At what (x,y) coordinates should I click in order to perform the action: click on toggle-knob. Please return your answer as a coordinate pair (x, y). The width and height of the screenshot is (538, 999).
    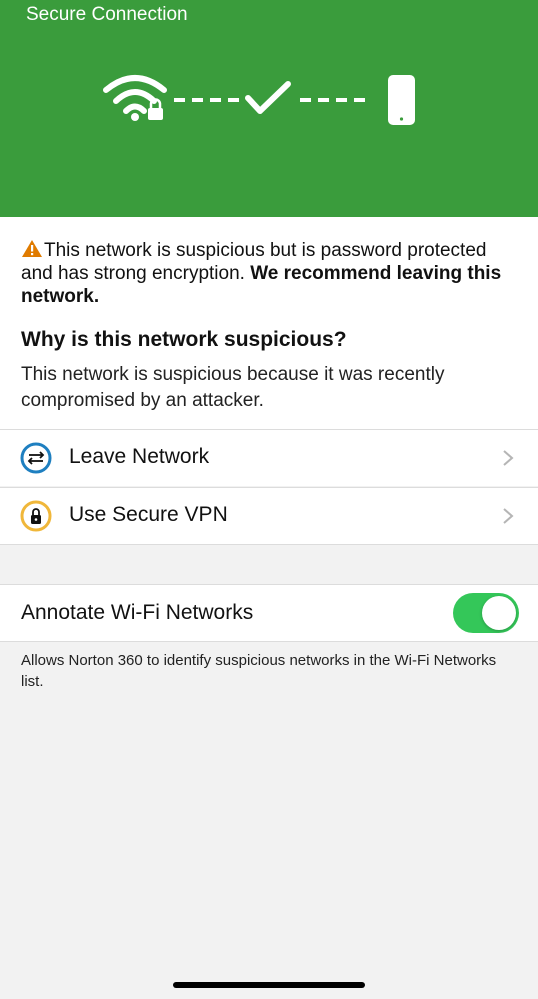
    Looking at the image, I should click on (499, 613).